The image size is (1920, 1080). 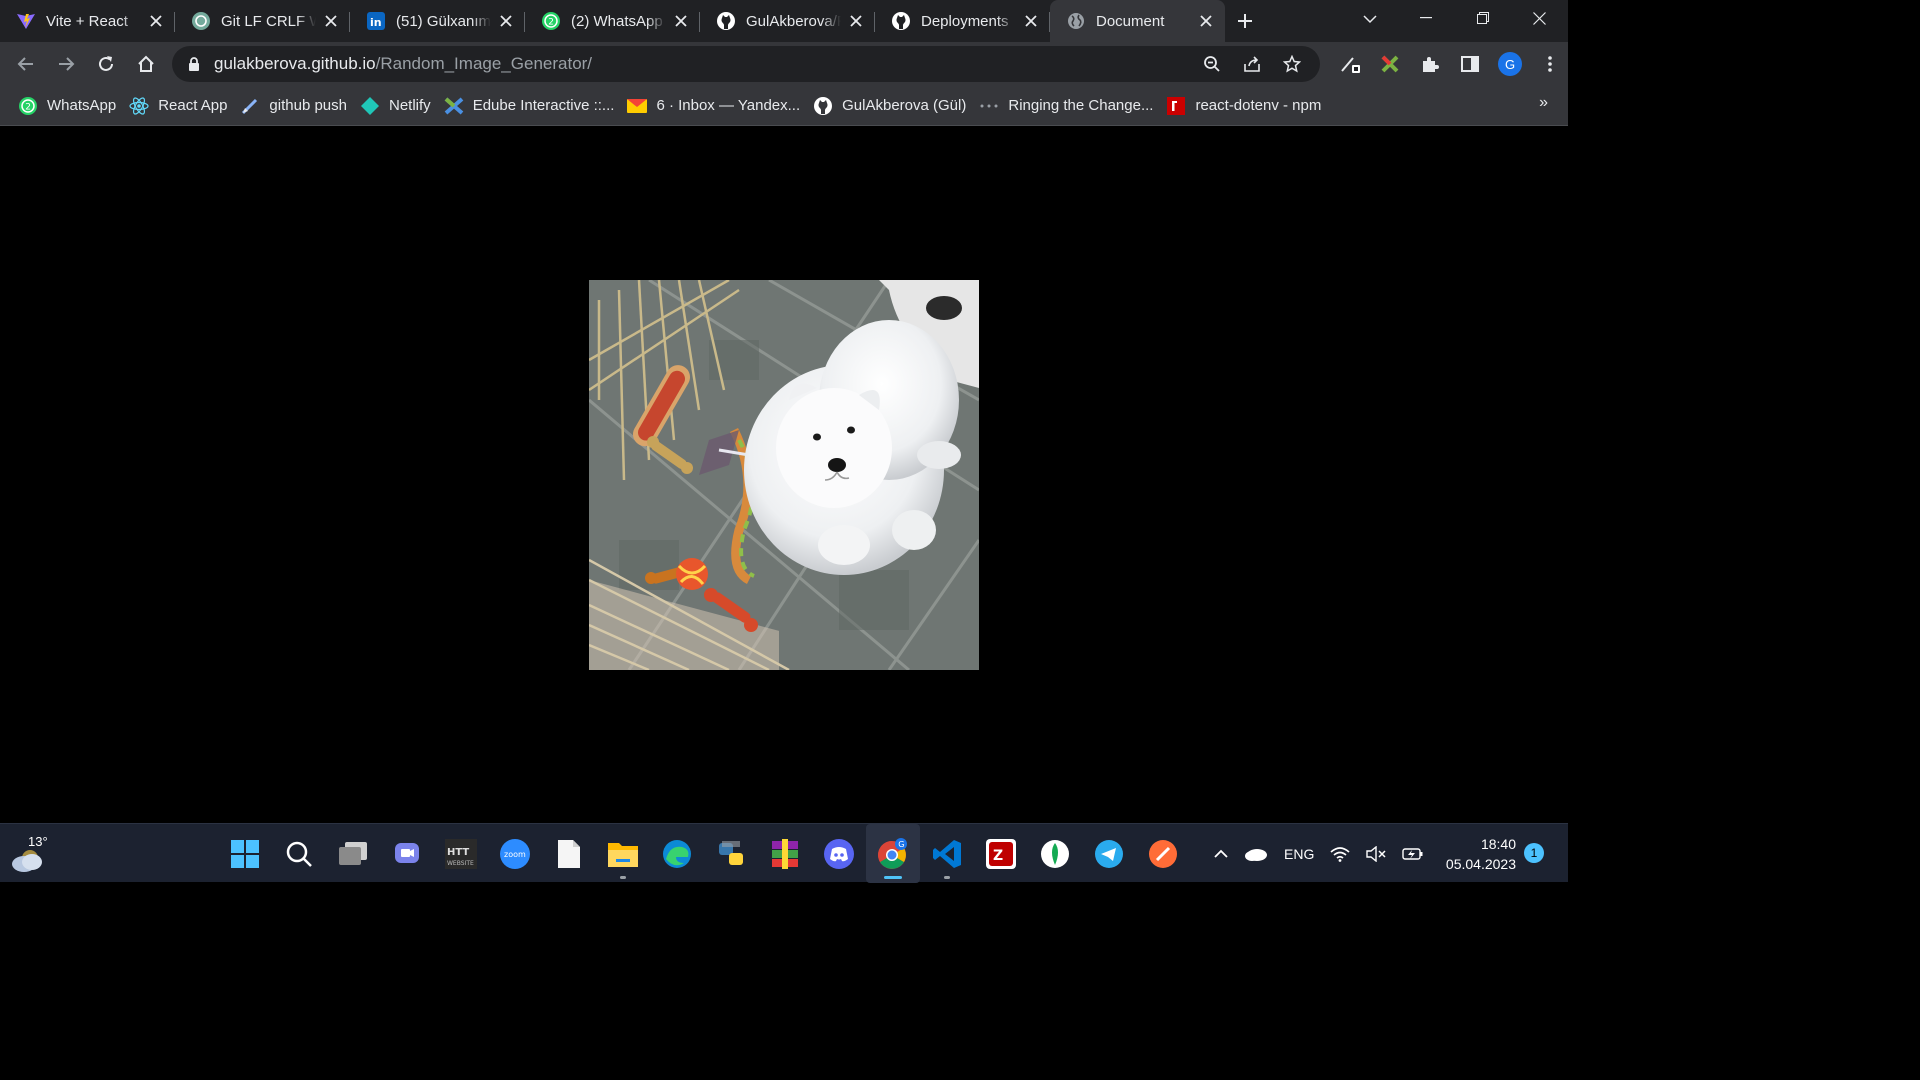 What do you see at coordinates (1376, 853) in the screenshot?
I see `volume-muted-icon` at bounding box center [1376, 853].